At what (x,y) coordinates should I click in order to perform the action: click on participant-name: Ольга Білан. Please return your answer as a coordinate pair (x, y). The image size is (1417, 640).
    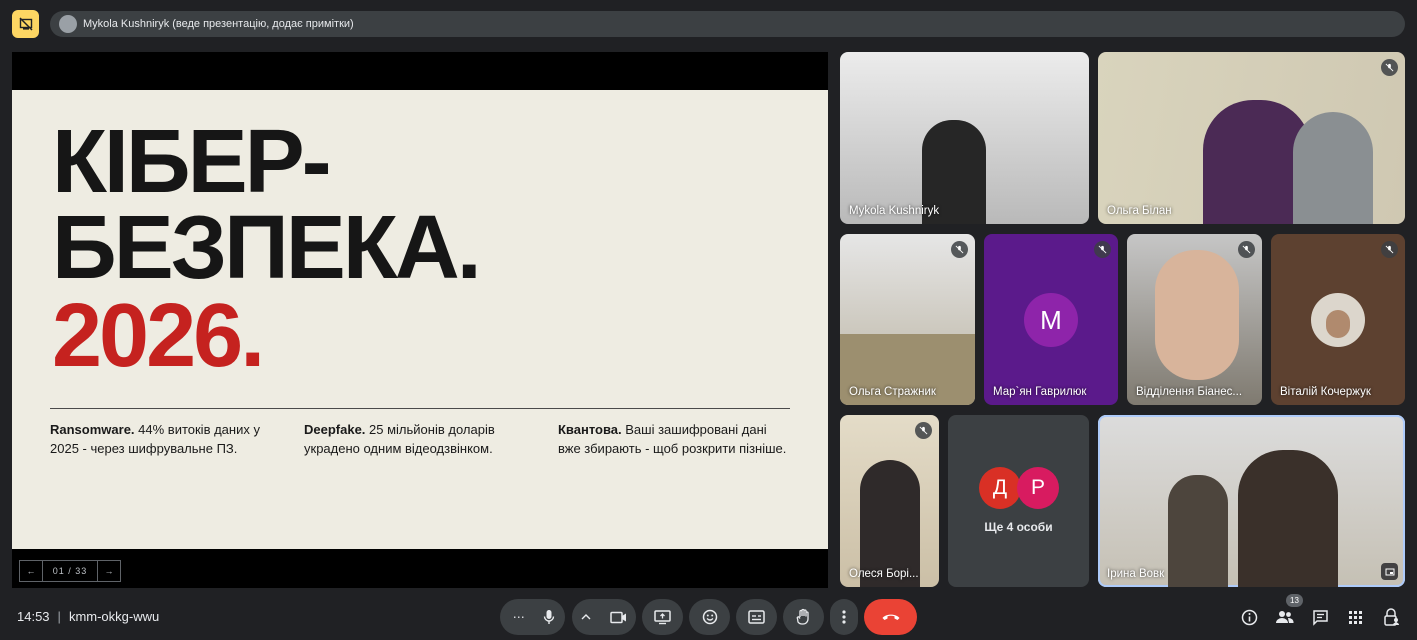
    Looking at the image, I should click on (1139, 211).